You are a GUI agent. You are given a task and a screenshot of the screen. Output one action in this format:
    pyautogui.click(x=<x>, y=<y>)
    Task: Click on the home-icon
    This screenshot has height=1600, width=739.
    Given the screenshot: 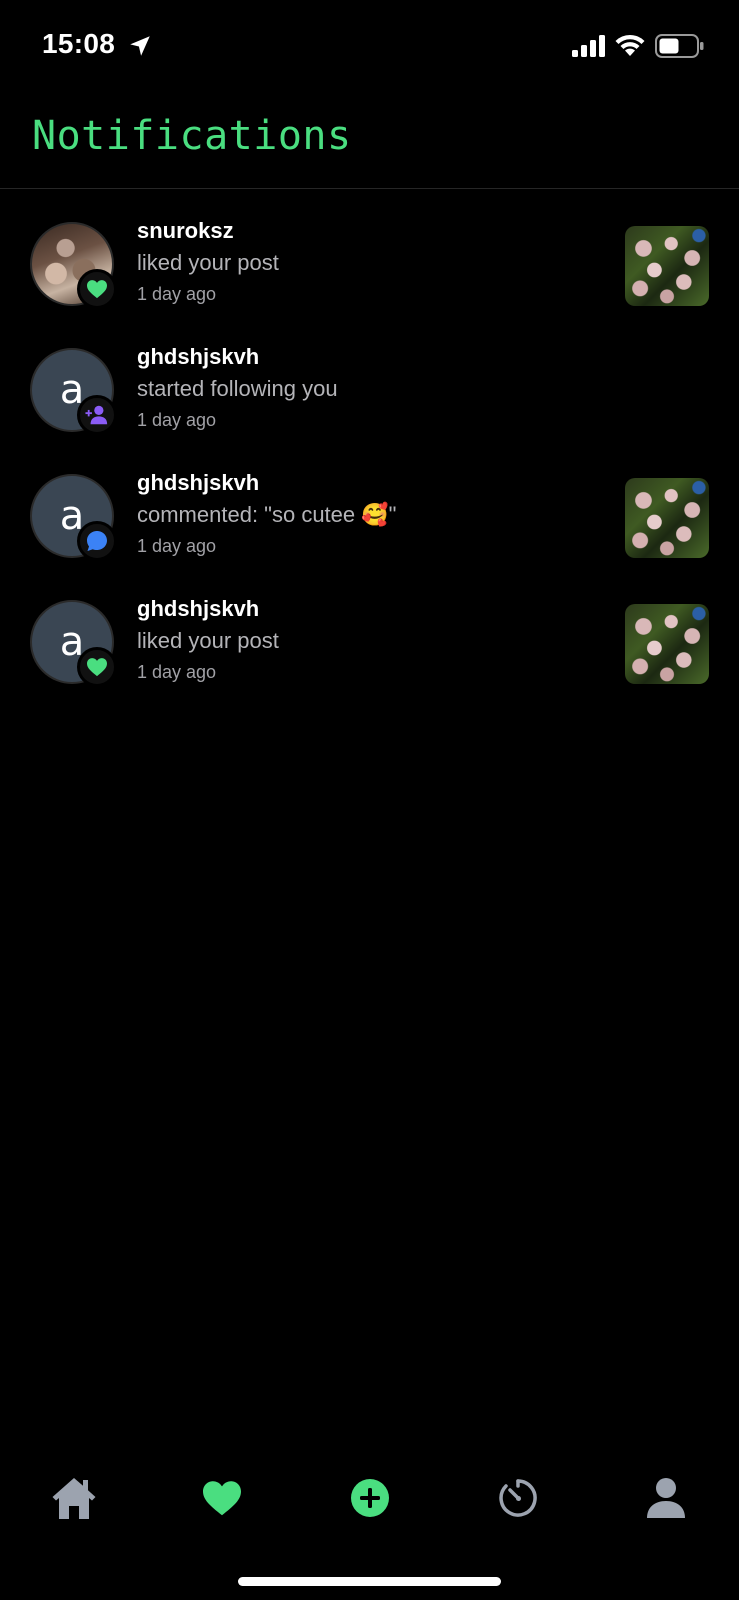 What is the action you would take?
    pyautogui.click(x=74, y=1498)
    